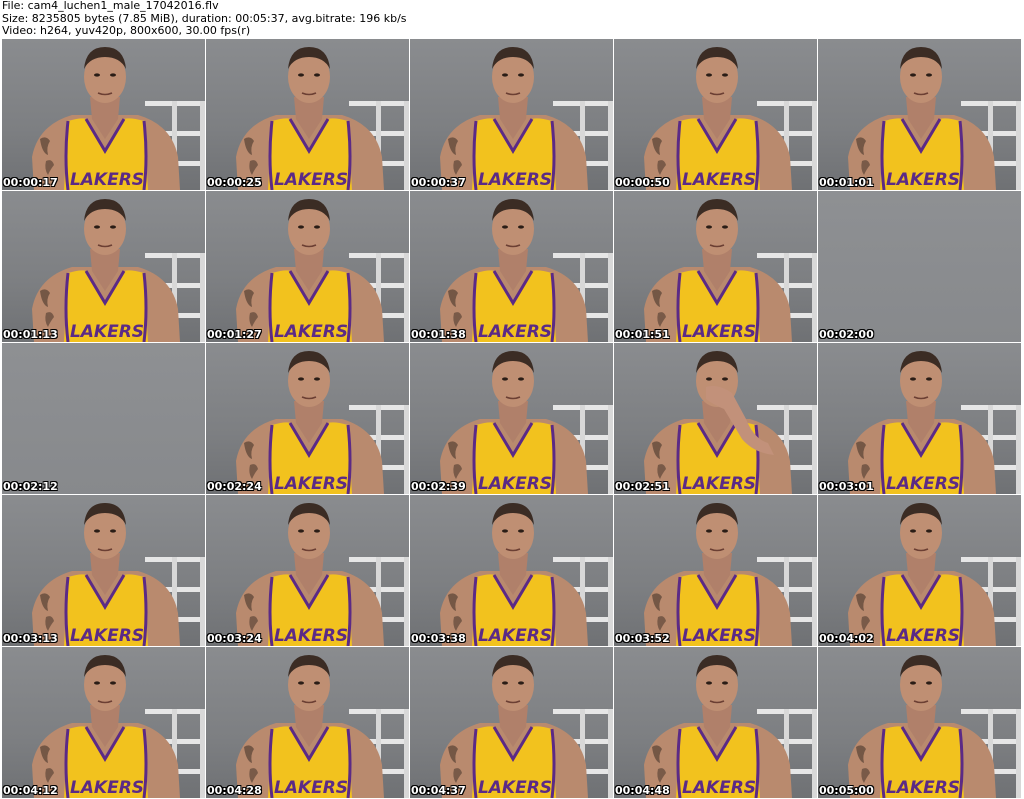 Image resolution: width=1024 pixels, height=799 pixels. What do you see at coordinates (234, 334) in the screenshot?
I see `thumbnail-timestamp: 00:01:27` at bounding box center [234, 334].